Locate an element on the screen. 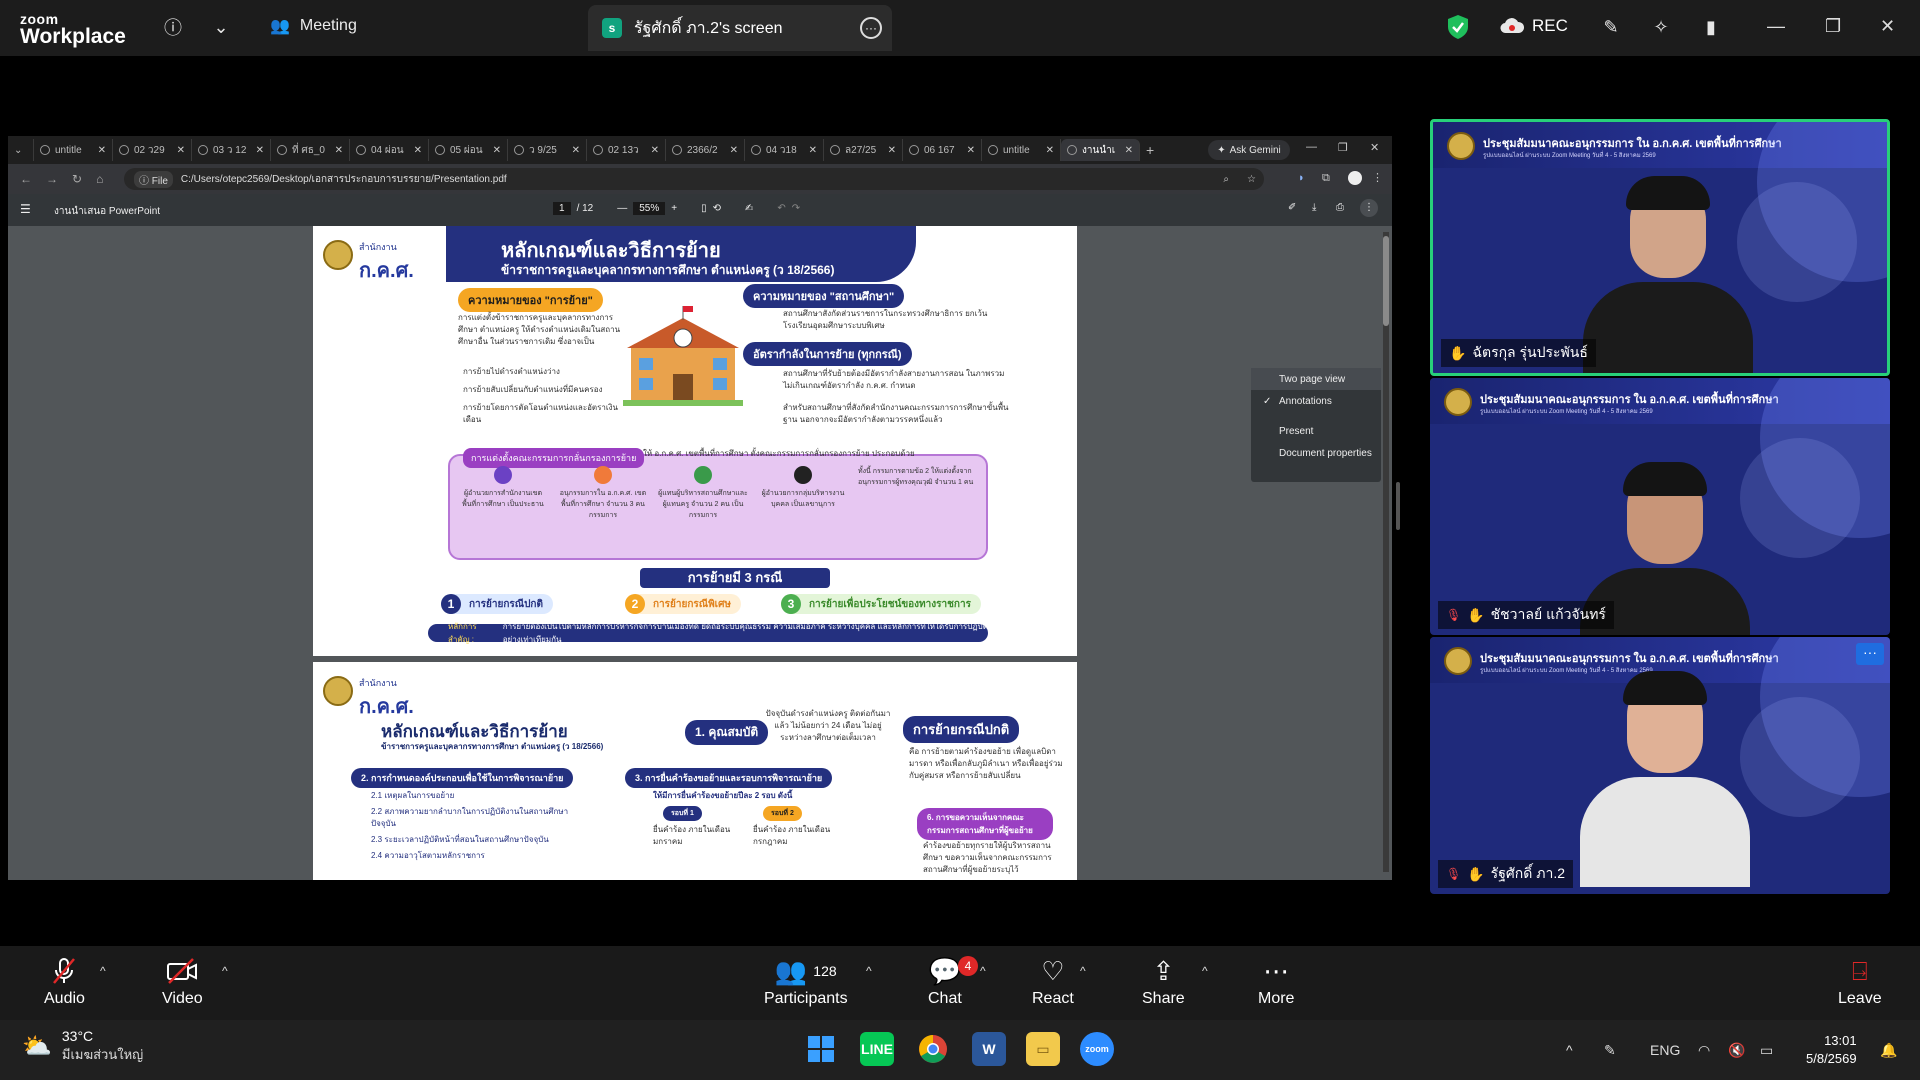  input-indicator-icon: ✎ is located at coordinates (1610, 1050).